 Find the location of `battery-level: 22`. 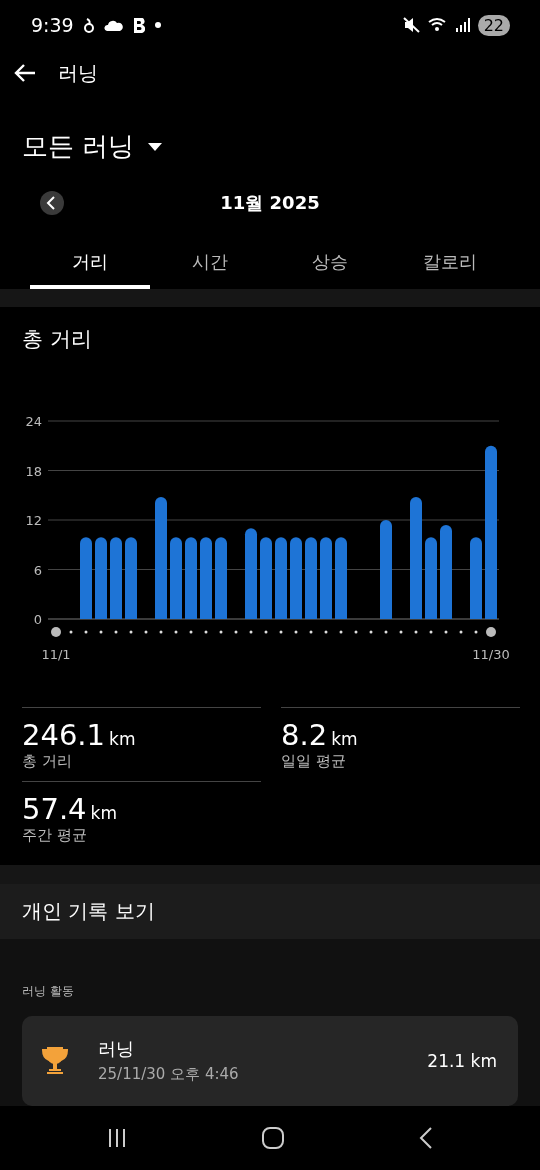

battery-level: 22 is located at coordinates (493, 25).